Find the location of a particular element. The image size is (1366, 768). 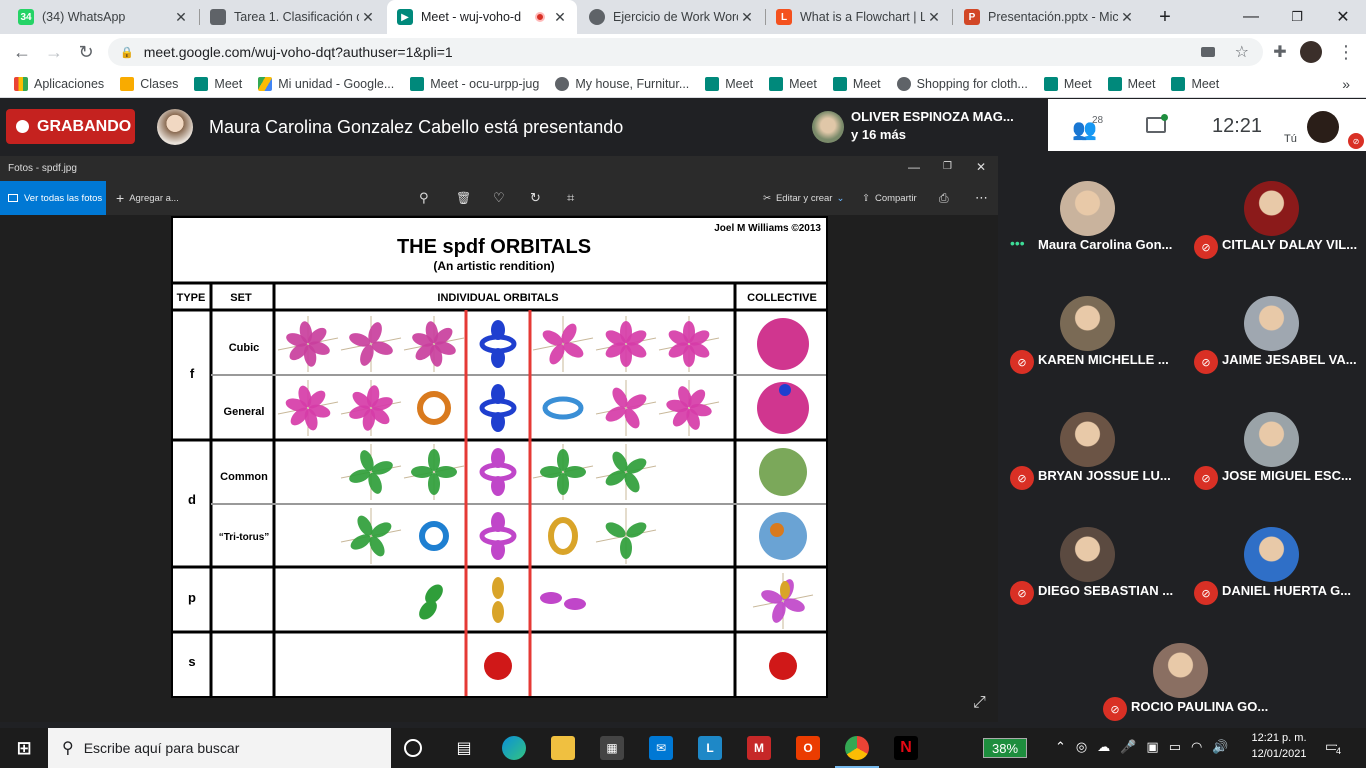

forward-button: → is located at coordinates (54, 52).